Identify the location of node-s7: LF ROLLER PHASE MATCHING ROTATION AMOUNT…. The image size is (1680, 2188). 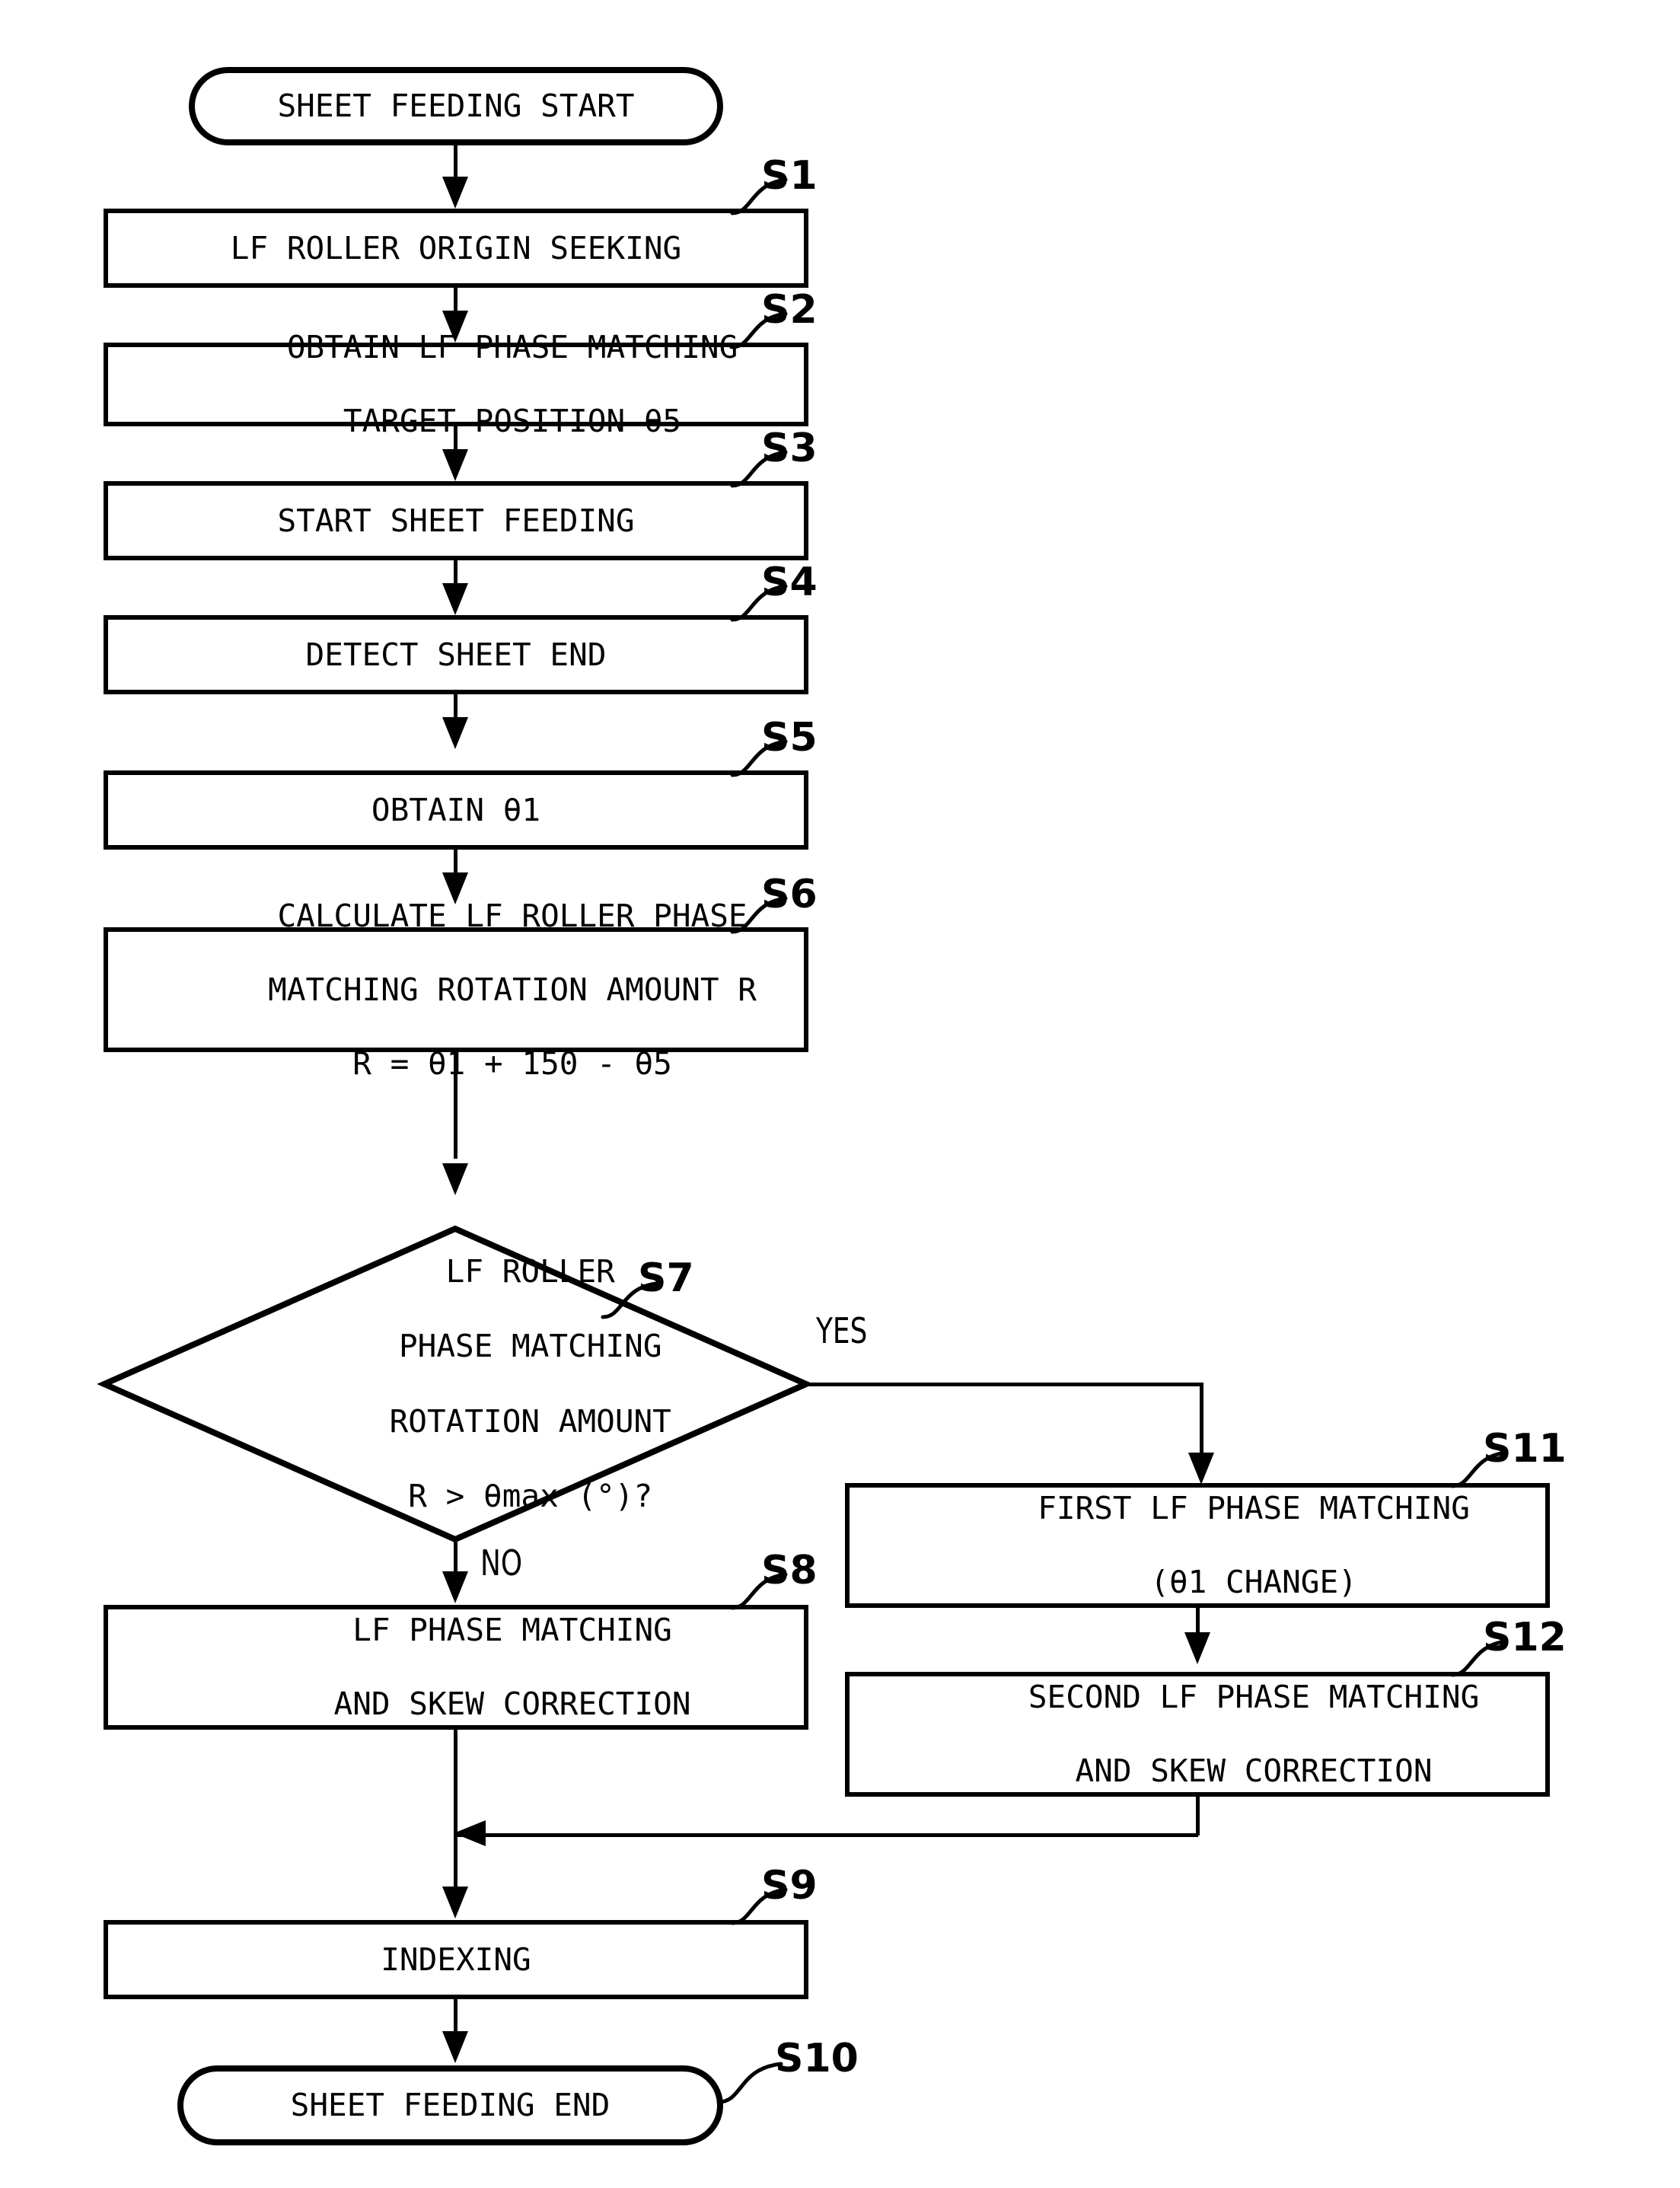
(455, 1384).